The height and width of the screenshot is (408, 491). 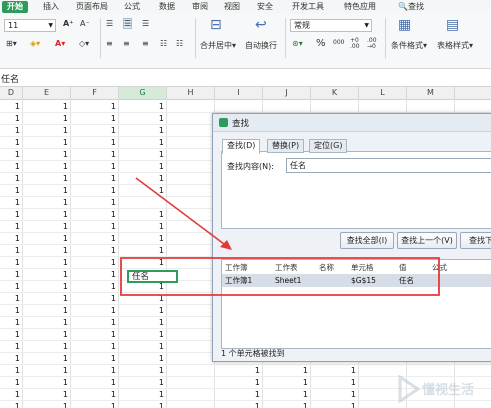 What do you see at coordinates (280, 276) in the screenshot?
I see `annotation-highlight-box` at bounding box center [280, 276].